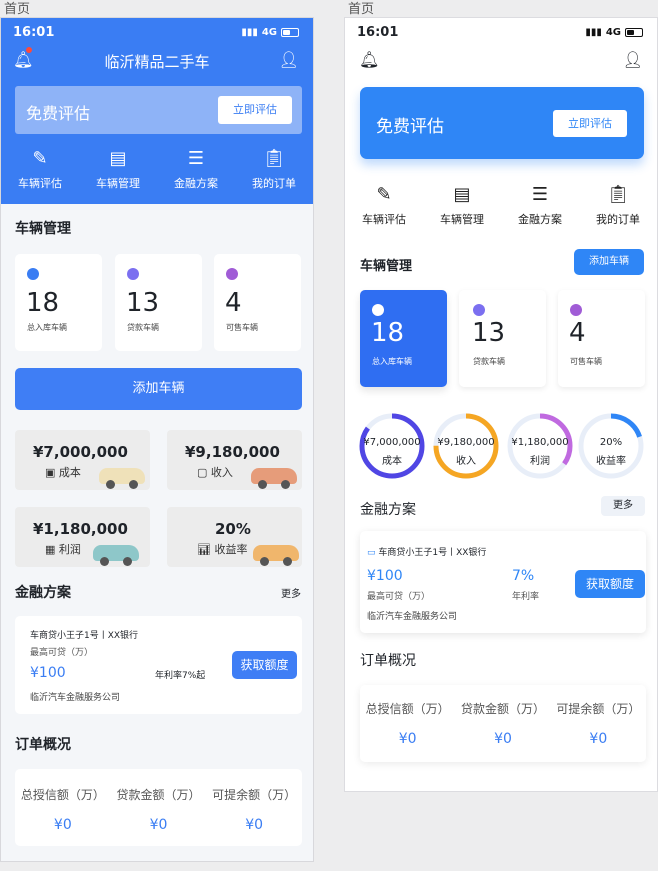  I want to click on profit-icon: ▦, so click(52, 549).